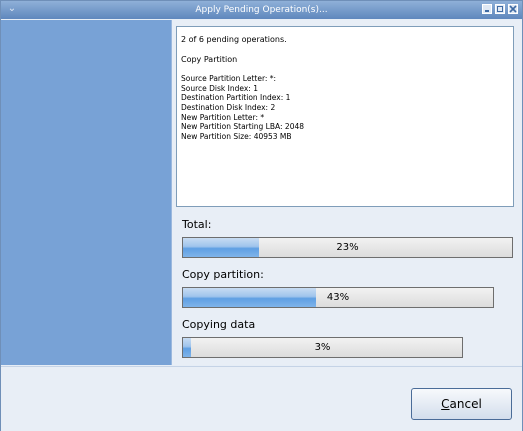  What do you see at coordinates (228, 107) in the screenshot?
I see `log-line: Destination Disk Index: 2` at bounding box center [228, 107].